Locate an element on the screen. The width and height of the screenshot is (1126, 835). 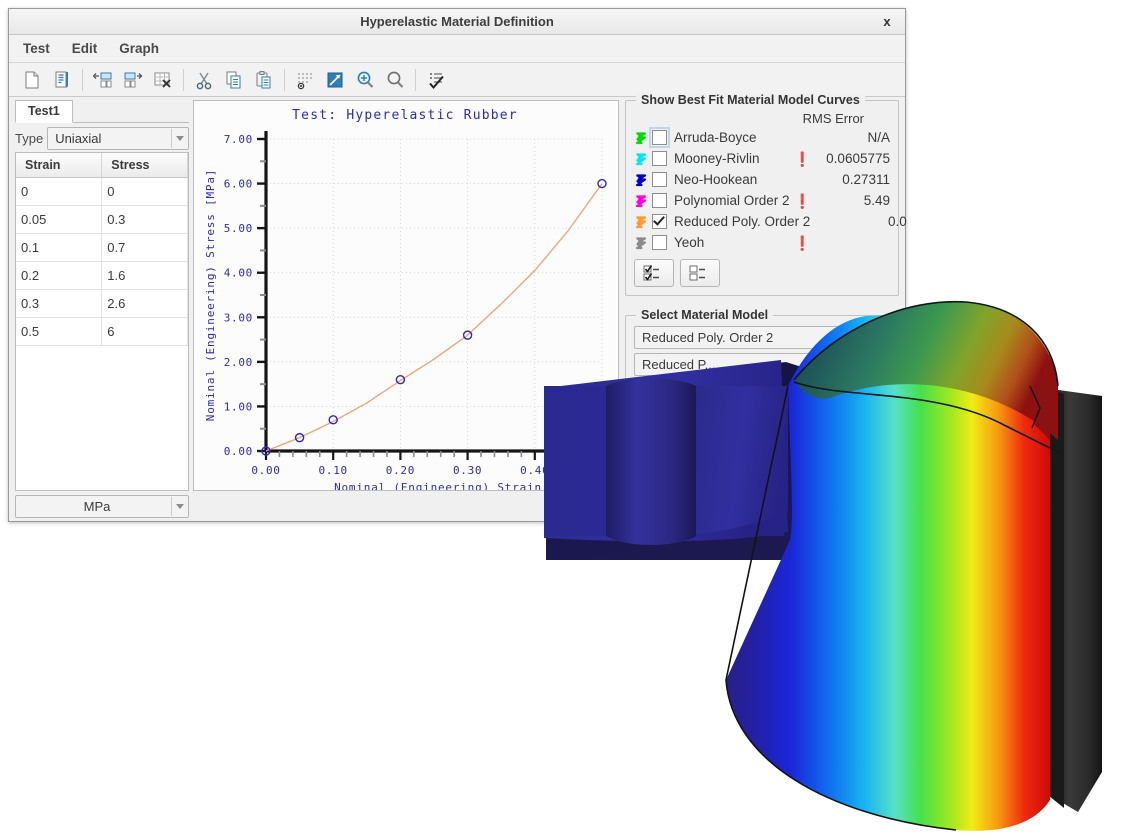
rms-cell: ❗ is located at coordinates (842, 243).